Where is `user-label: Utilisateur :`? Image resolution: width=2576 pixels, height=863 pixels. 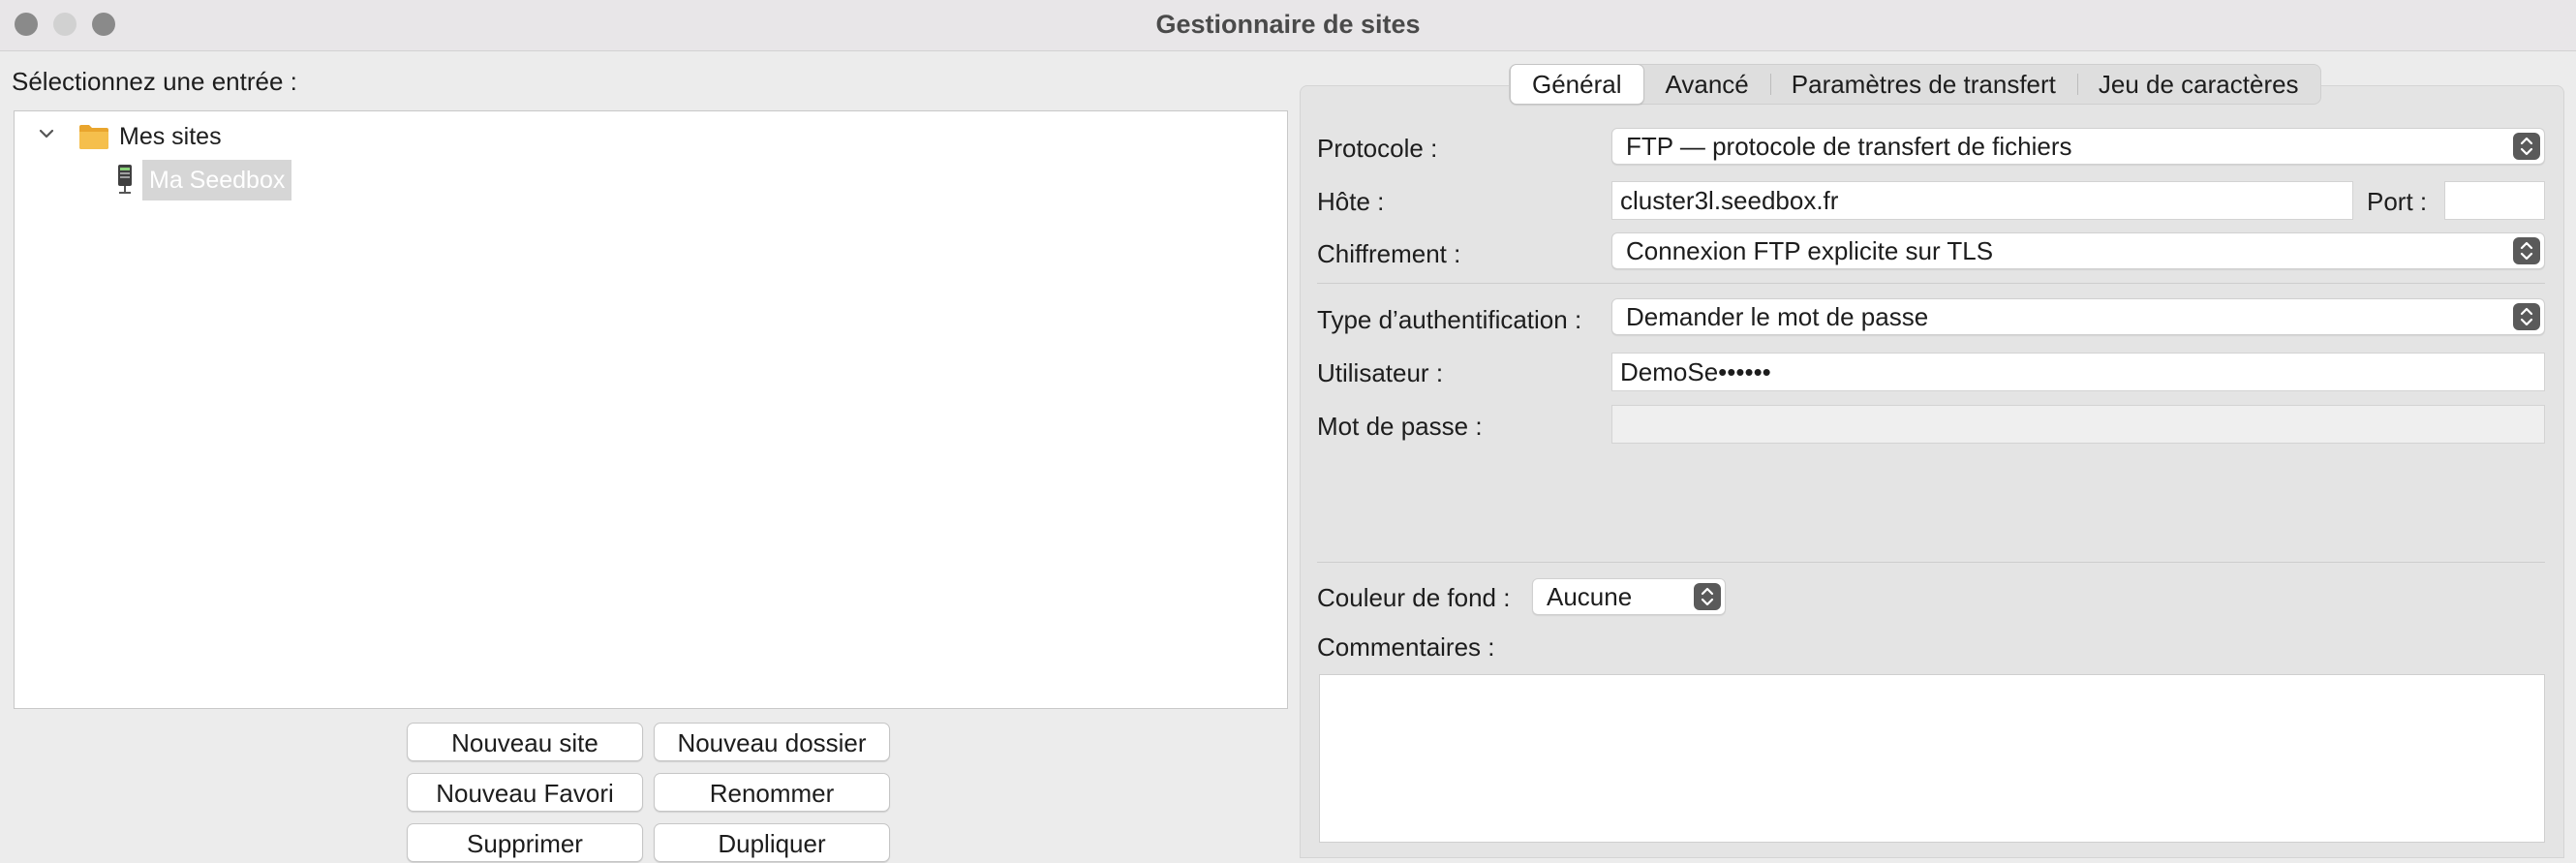 user-label: Utilisateur : is located at coordinates (1380, 373).